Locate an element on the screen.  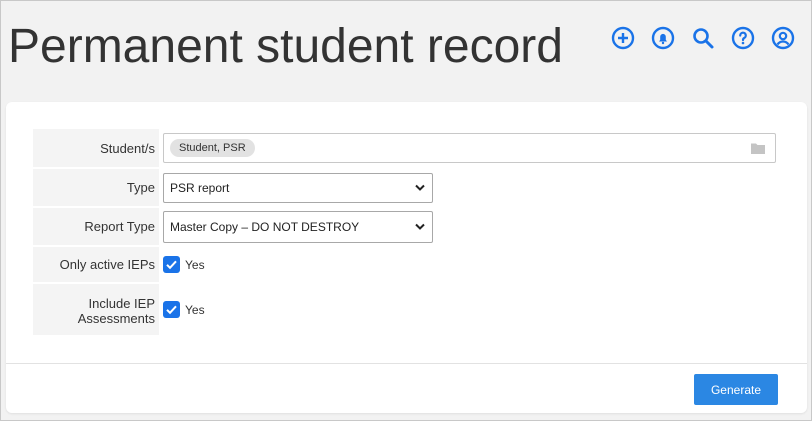
student-chip: Student, PSR is located at coordinates (212, 148).